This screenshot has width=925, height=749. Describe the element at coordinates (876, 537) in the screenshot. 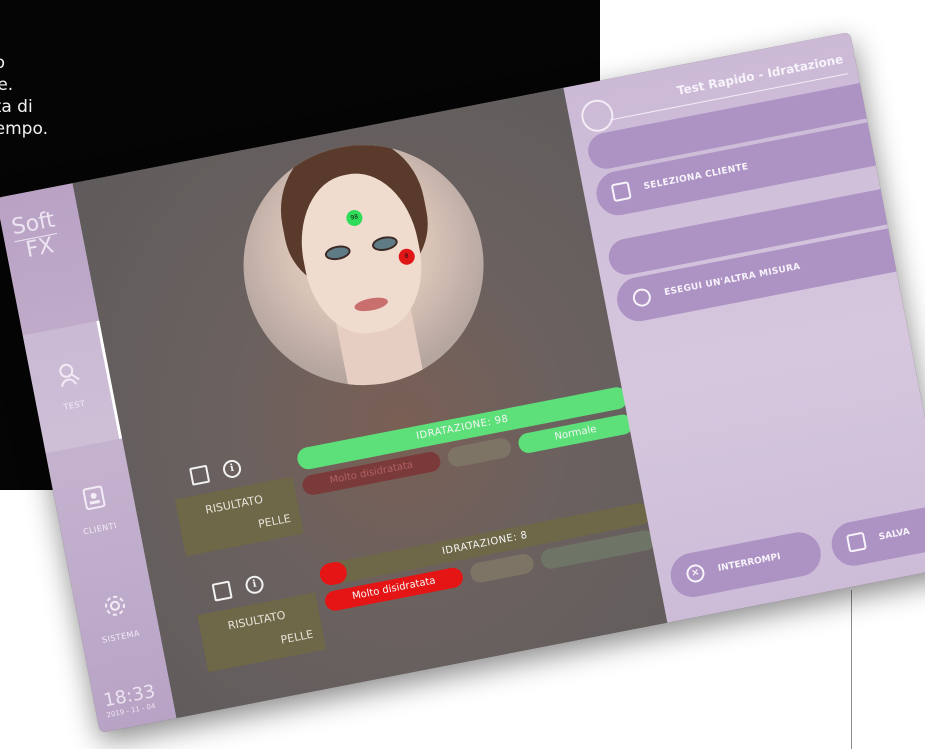

I see `save-button: SALVA` at that location.